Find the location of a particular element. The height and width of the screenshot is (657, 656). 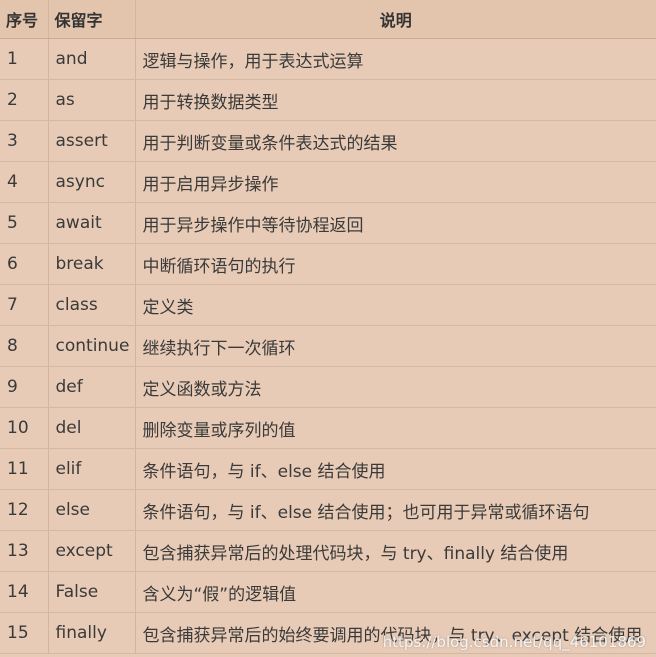

row-index: 4 is located at coordinates (24, 182).